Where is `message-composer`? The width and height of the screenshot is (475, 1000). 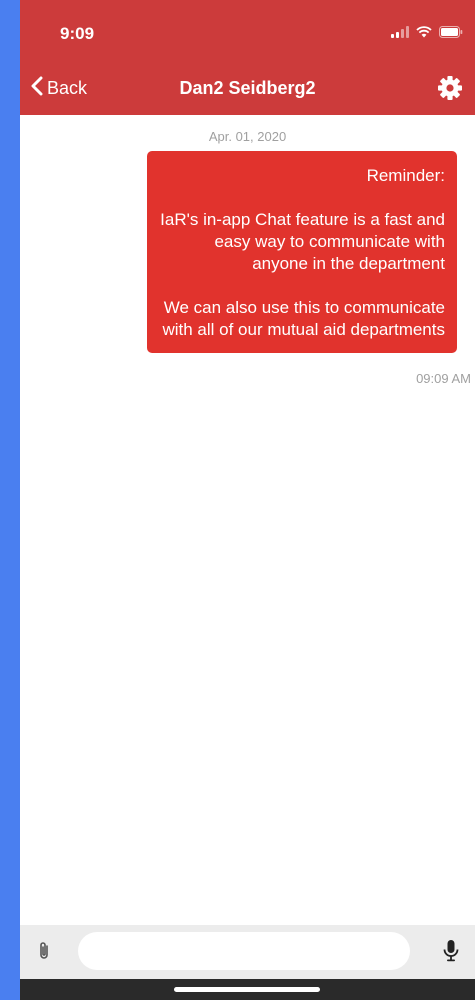
message-composer is located at coordinates (247, 952).